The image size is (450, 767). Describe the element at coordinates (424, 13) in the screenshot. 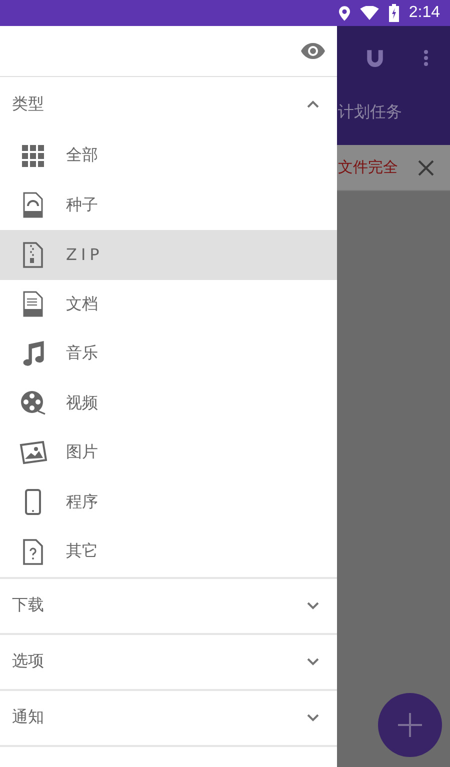

I see `status-time: 2:14` at that location.